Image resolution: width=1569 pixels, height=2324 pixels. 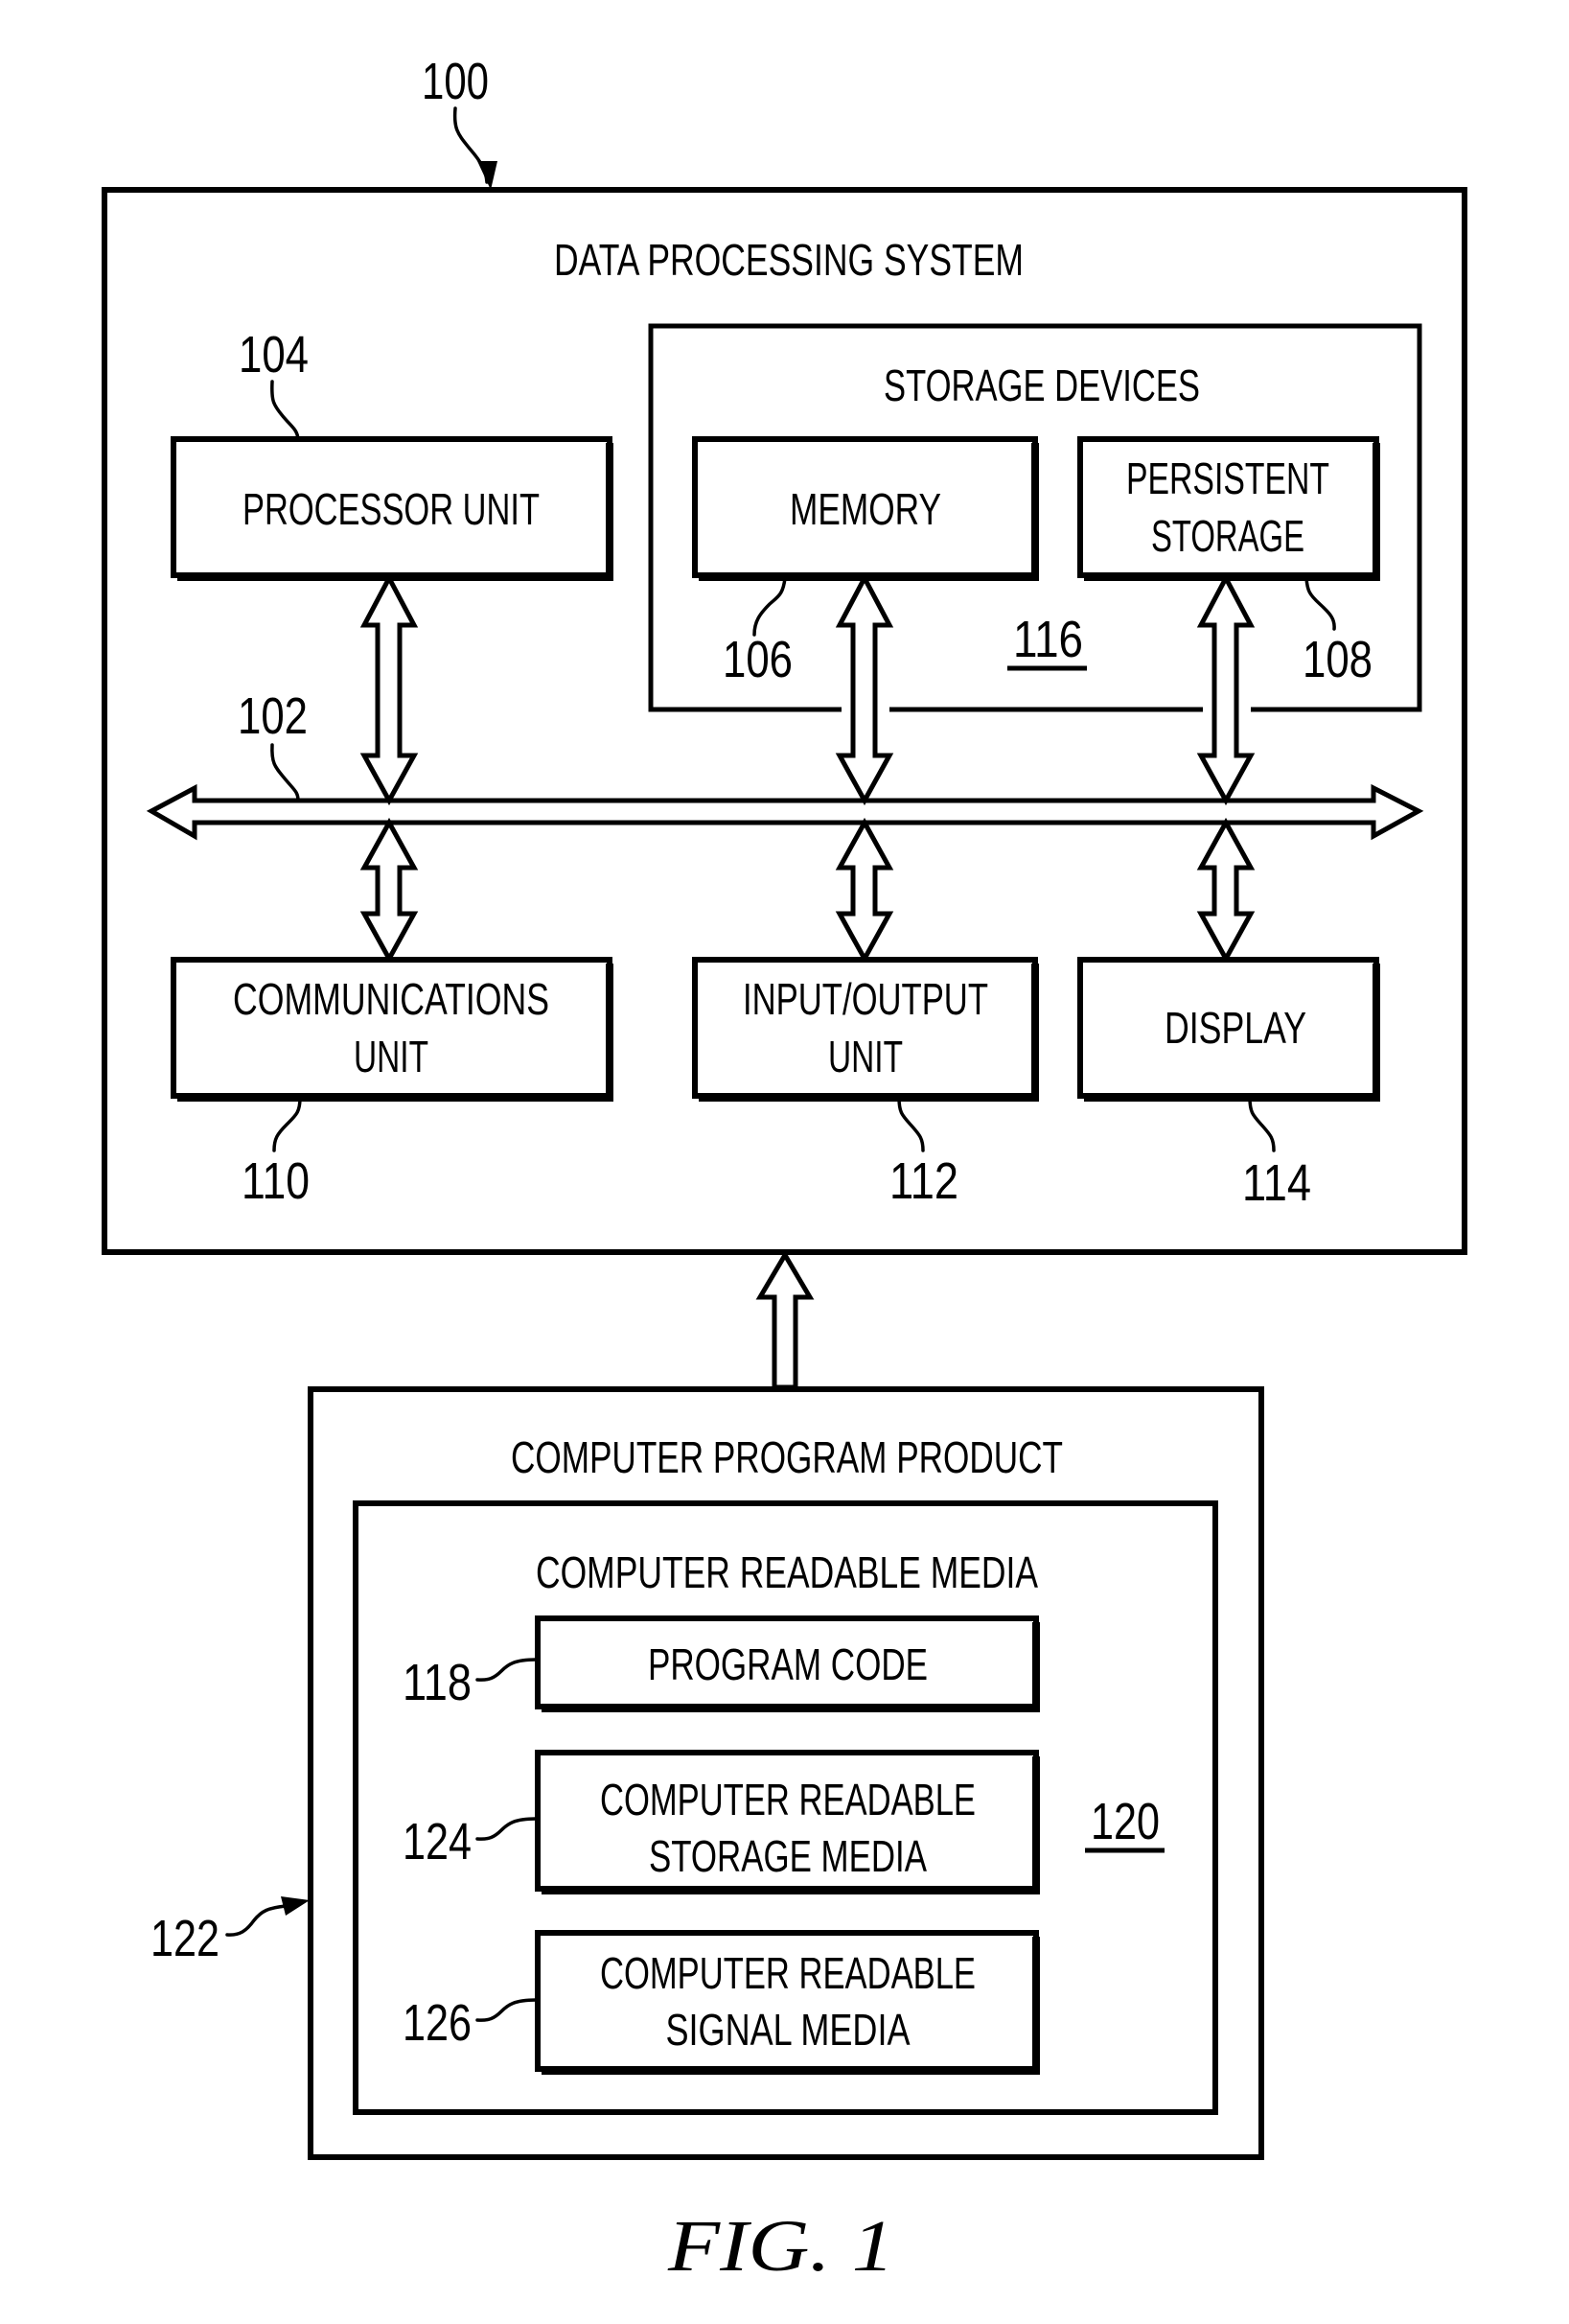 What do you see at coordinates (1235, 1028) in the screenshot?
I see `display-label: DISPLAY` at bounding box center [1235, 1028].